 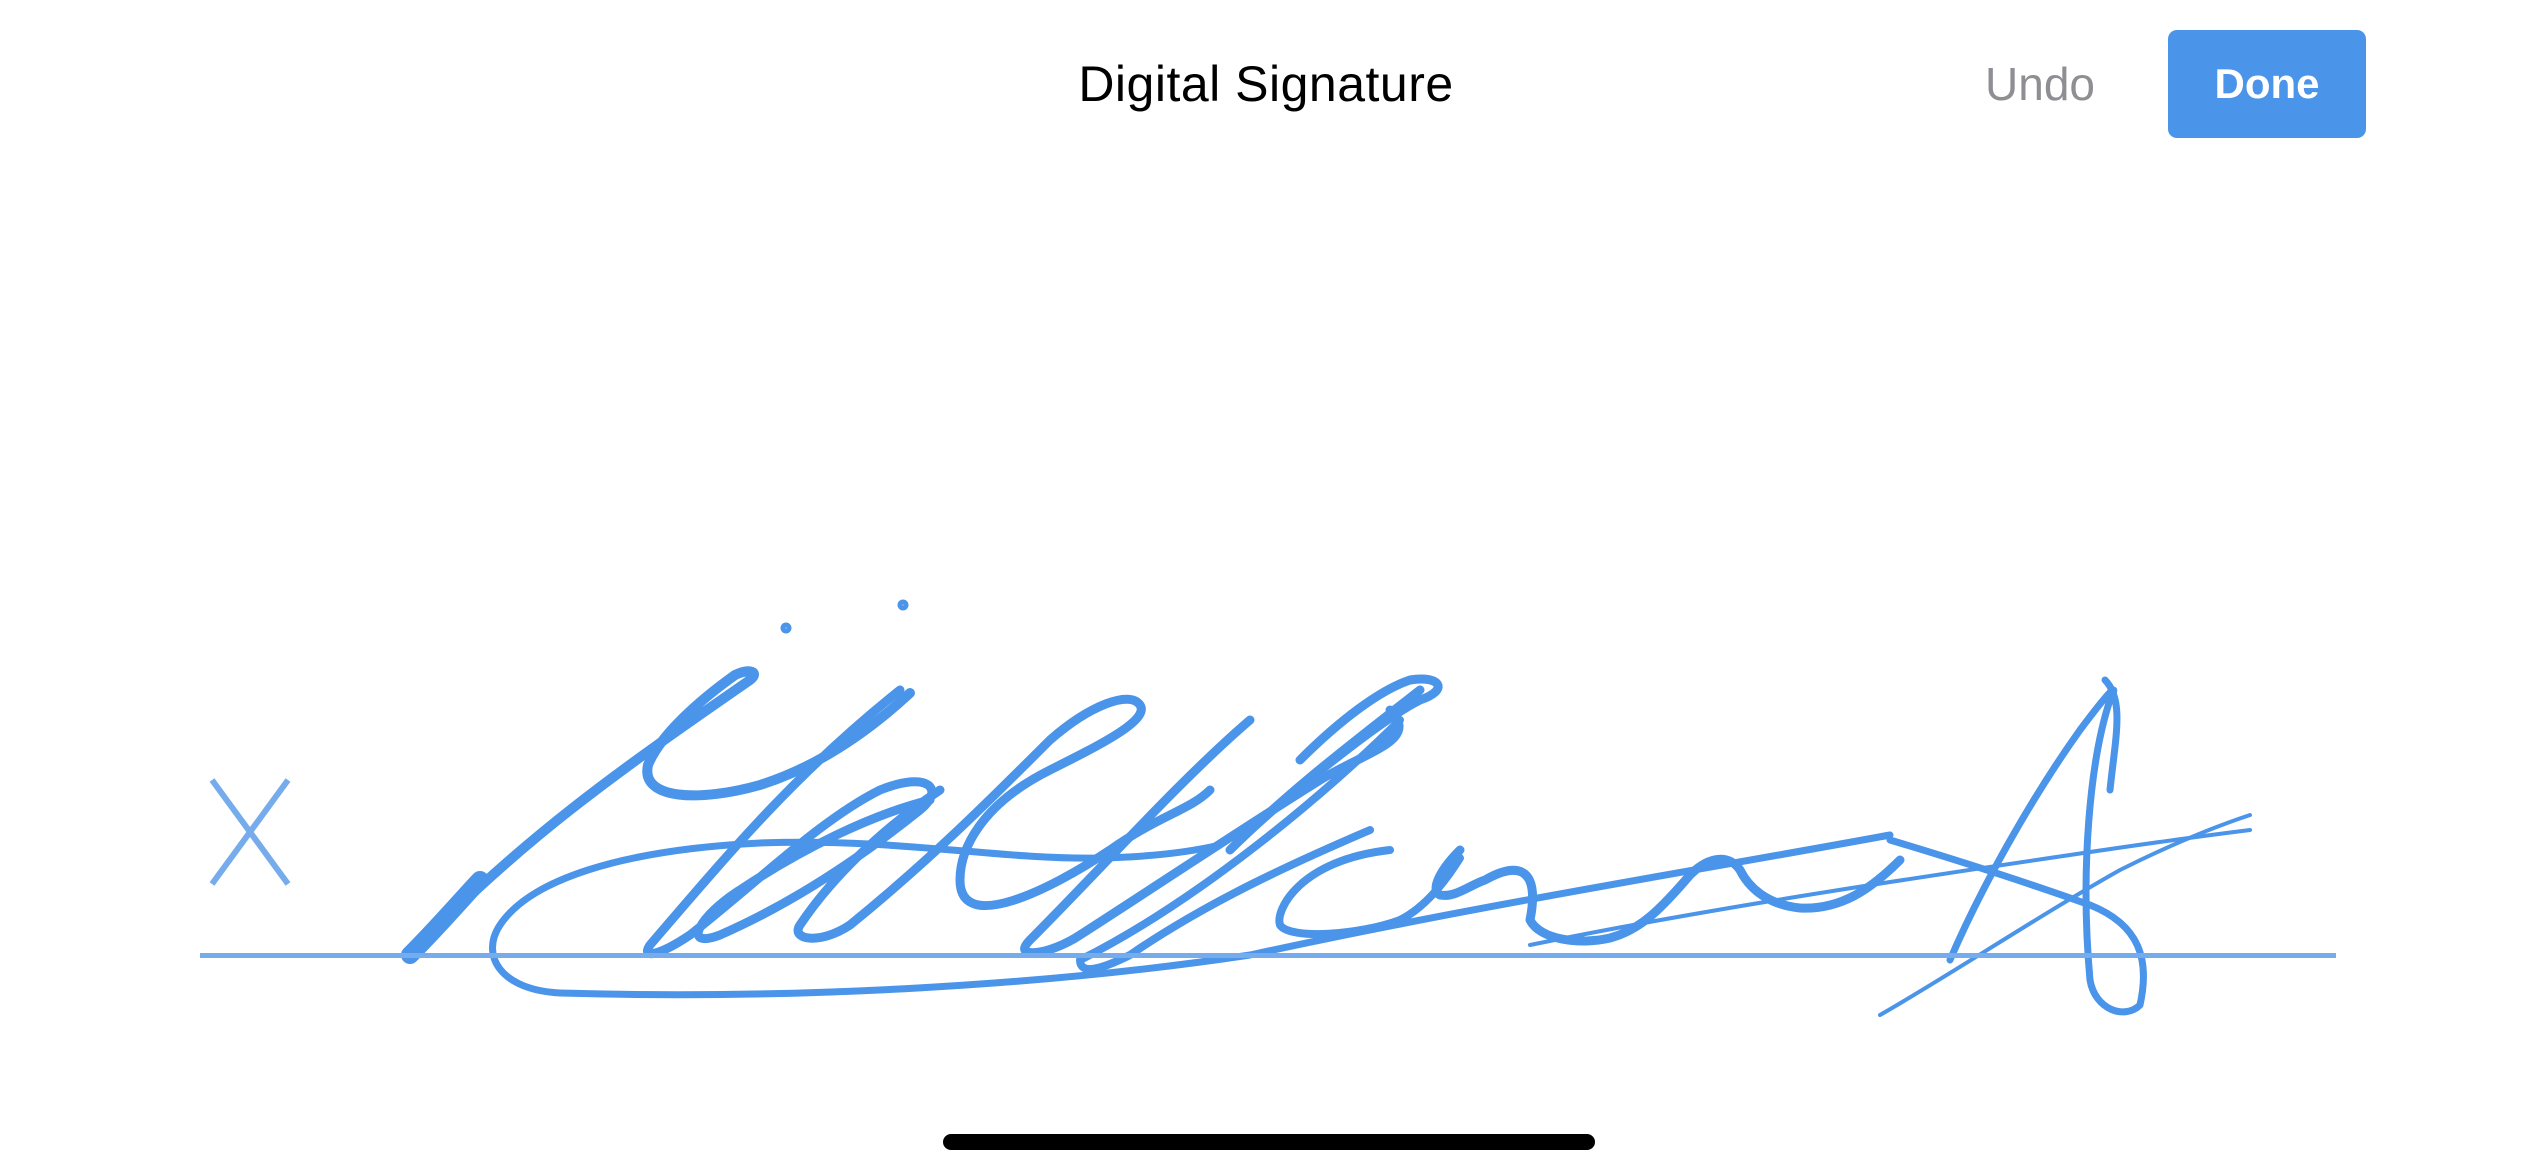 I want to click on home-indicator, so click(x=1269, y=1142).